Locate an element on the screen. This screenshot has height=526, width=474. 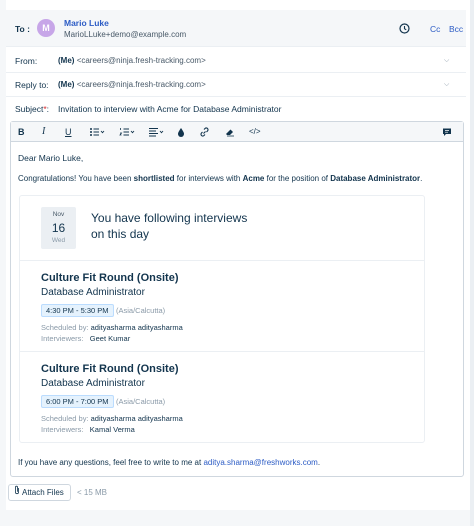
avatar: M is located at coordinates (46, 28).